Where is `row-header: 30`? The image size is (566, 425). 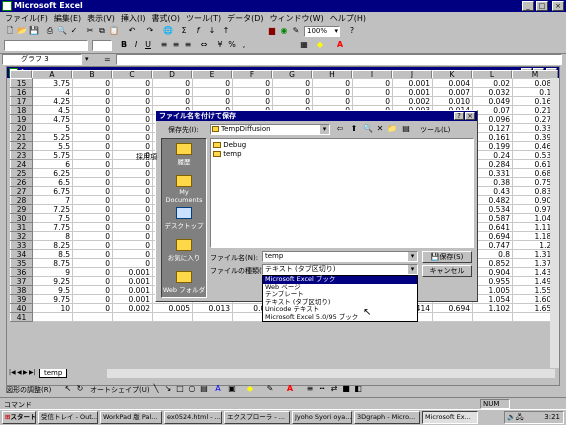
row-header: 30 is located at coordinates (21, 218).